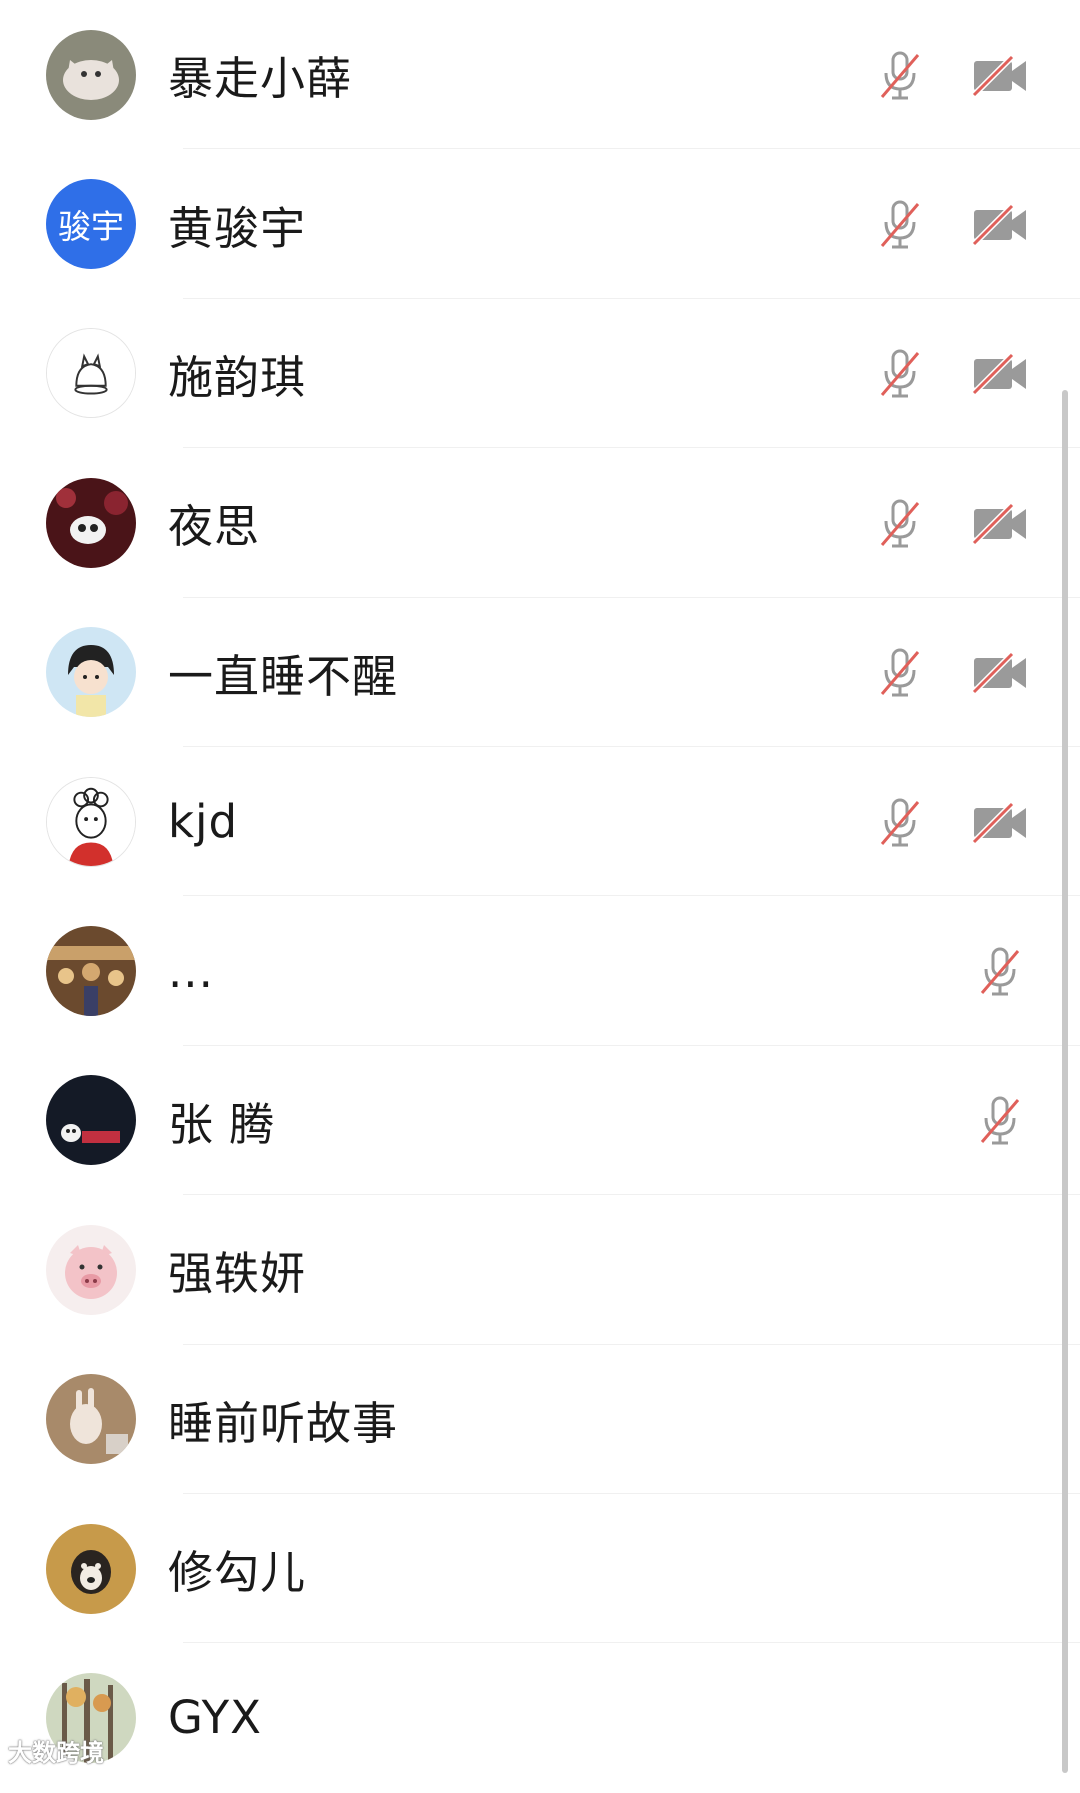 The image size is (1080, 1793). Describe the element at coordinates (237, 377) in the screenshot. I see `participant-name: 施韵琪` at that location.